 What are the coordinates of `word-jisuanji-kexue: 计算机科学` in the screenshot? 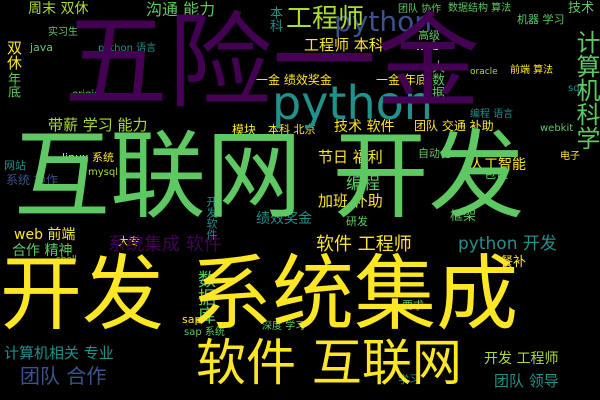 It's located at (586, 90).